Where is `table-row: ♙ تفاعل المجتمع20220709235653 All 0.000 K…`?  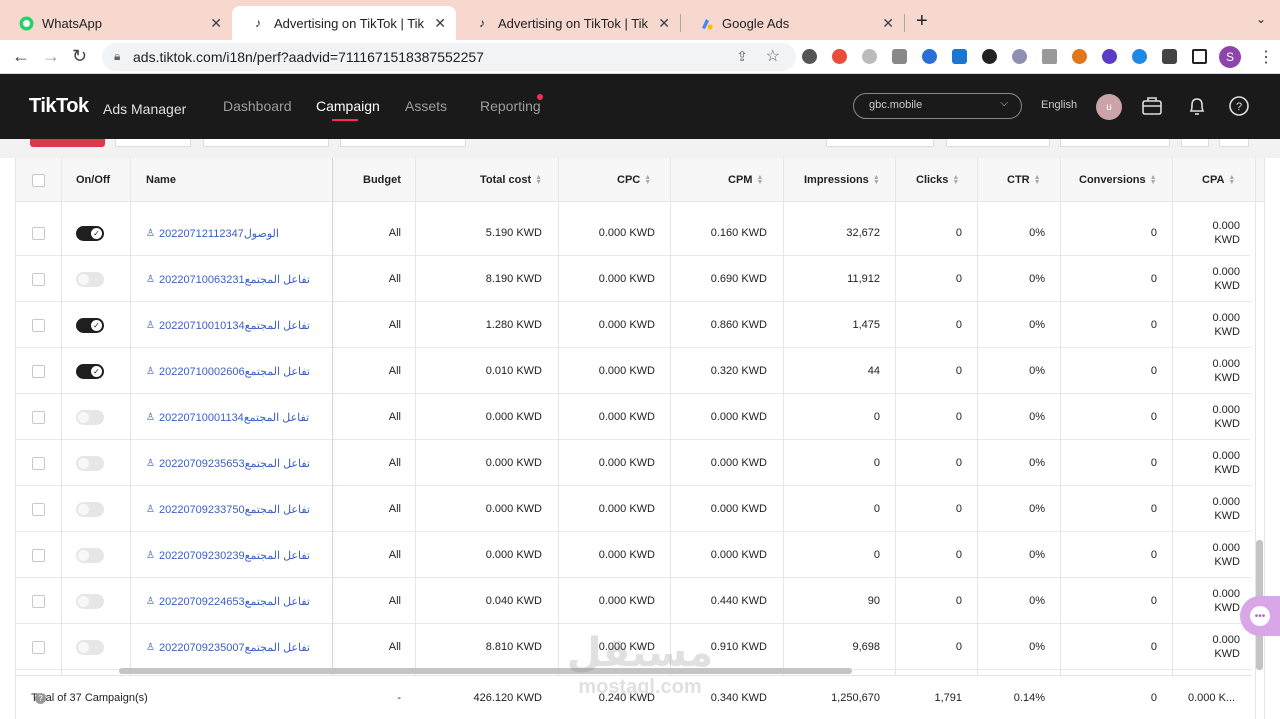 table-row: ♙ تفاعل المجتمع20220709235653 All 0.000 K… is located at coordinates (633, 463).